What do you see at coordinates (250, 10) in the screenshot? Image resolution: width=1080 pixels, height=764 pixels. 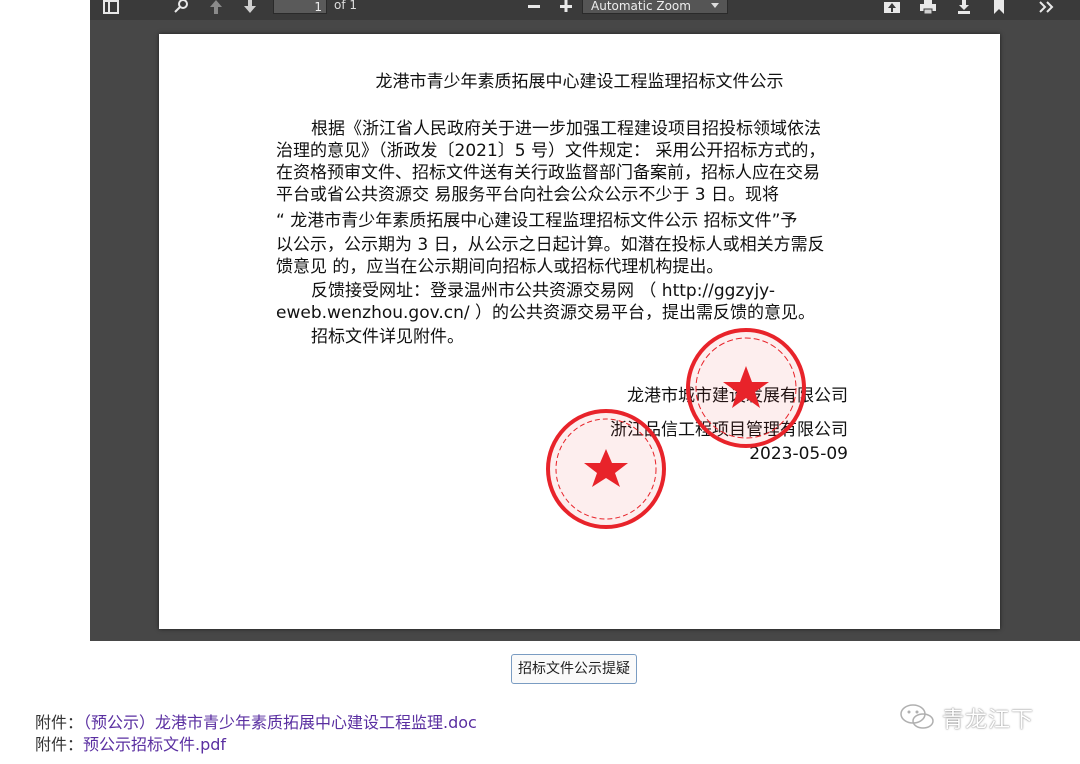 I see `next-page-icon` at bounding box center [250, 10].